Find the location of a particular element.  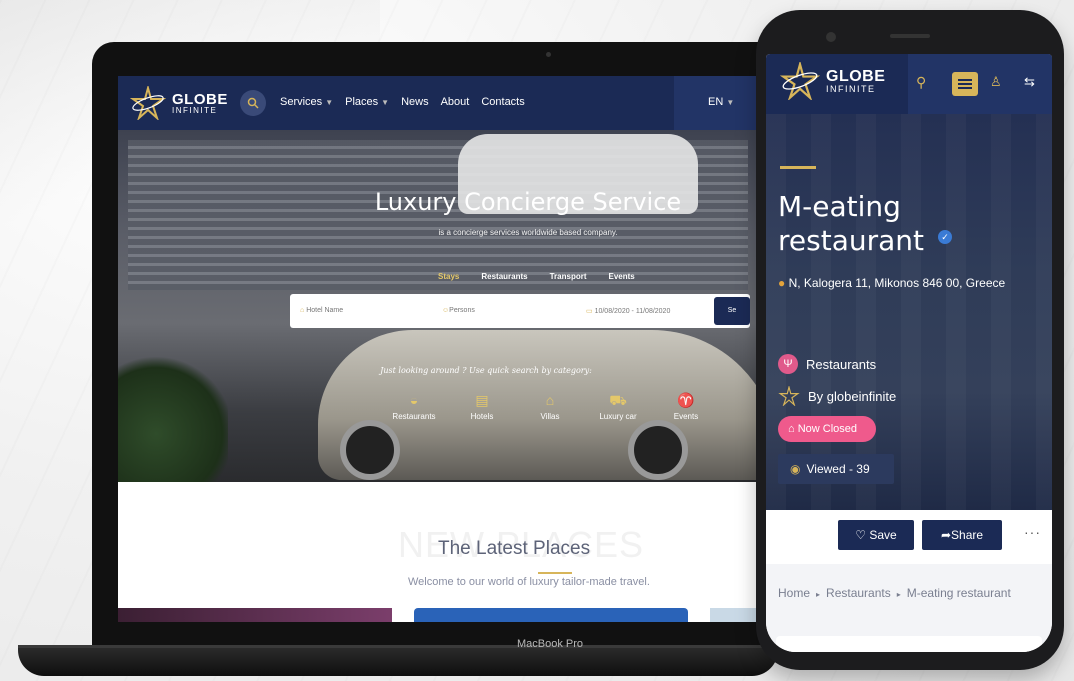

lock-icon: ⌂ is located at coordinates (791, 429).